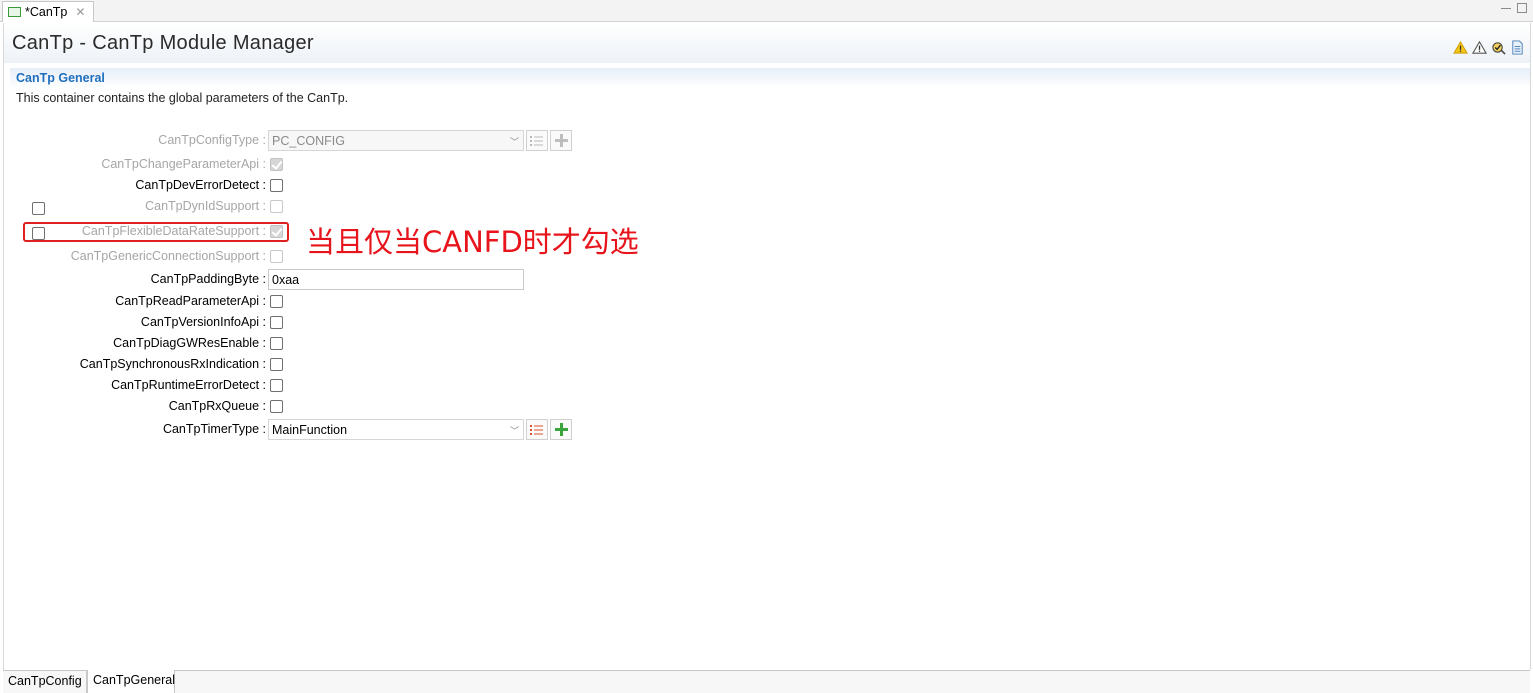  Describe the element at coordinates (1514, 8) in the screenshot. I see `window-controls` at that location.